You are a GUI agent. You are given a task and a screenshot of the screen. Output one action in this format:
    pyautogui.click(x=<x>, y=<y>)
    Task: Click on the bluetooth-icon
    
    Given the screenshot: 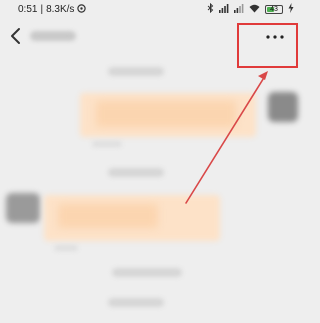 What is the action you would take?
    pyautogui.click(x=210, y=8)
    